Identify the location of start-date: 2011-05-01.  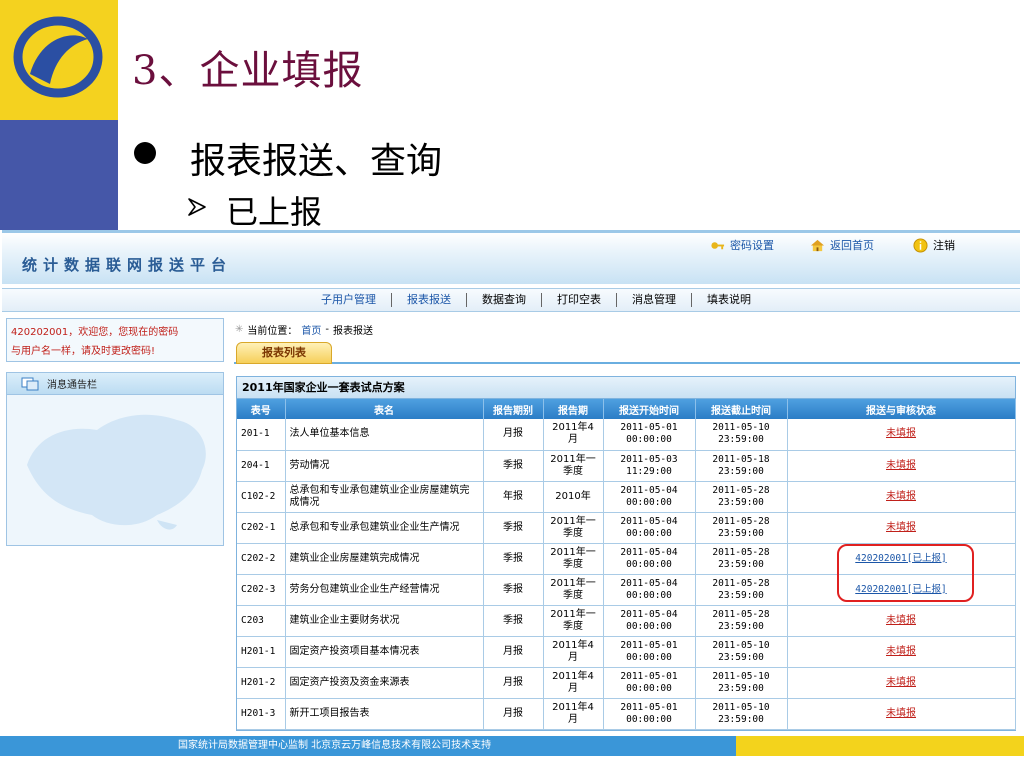
(649, 676).